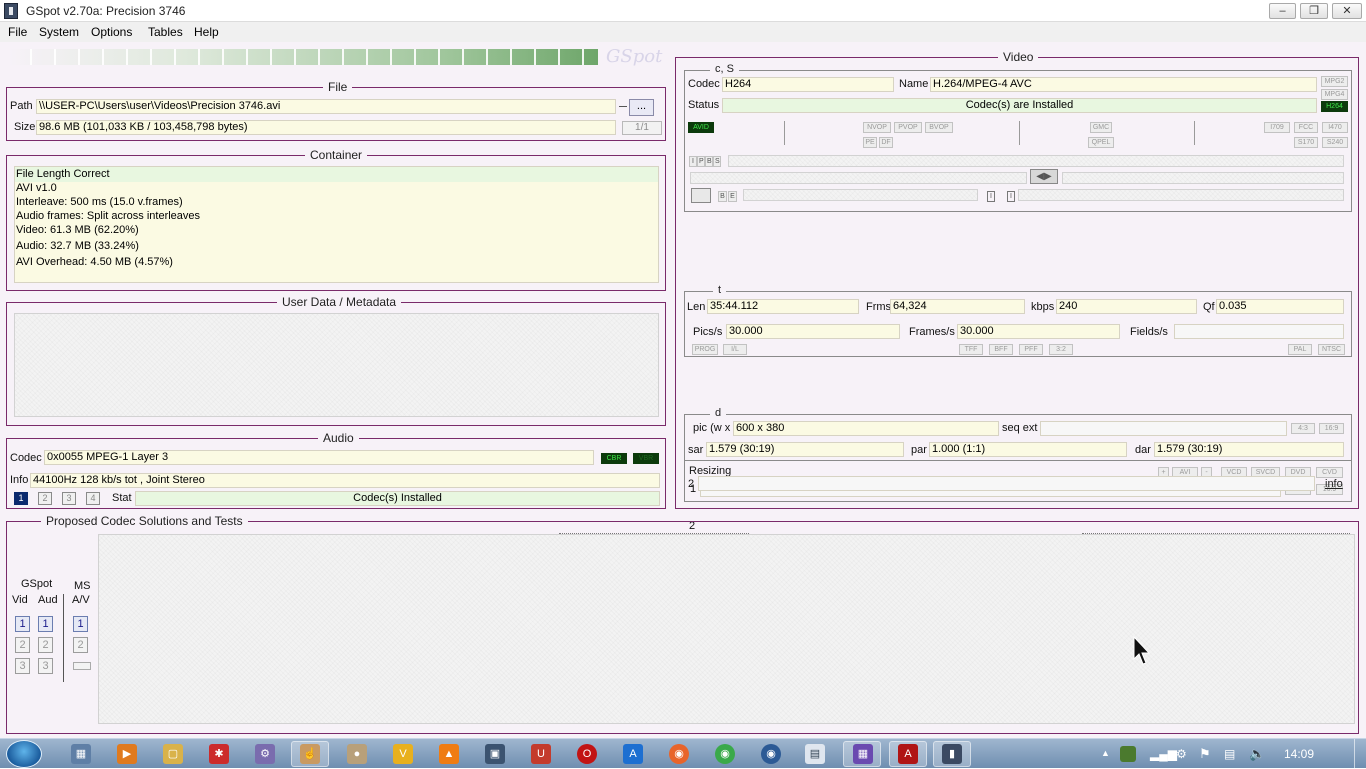 This screenshot has width=1366, height=769. What do you see at coordinates (77, 246) in the screenshot?
I see `list-item: Audio: 32.7 MB (33.24%)` at bounding box center [77, 246].